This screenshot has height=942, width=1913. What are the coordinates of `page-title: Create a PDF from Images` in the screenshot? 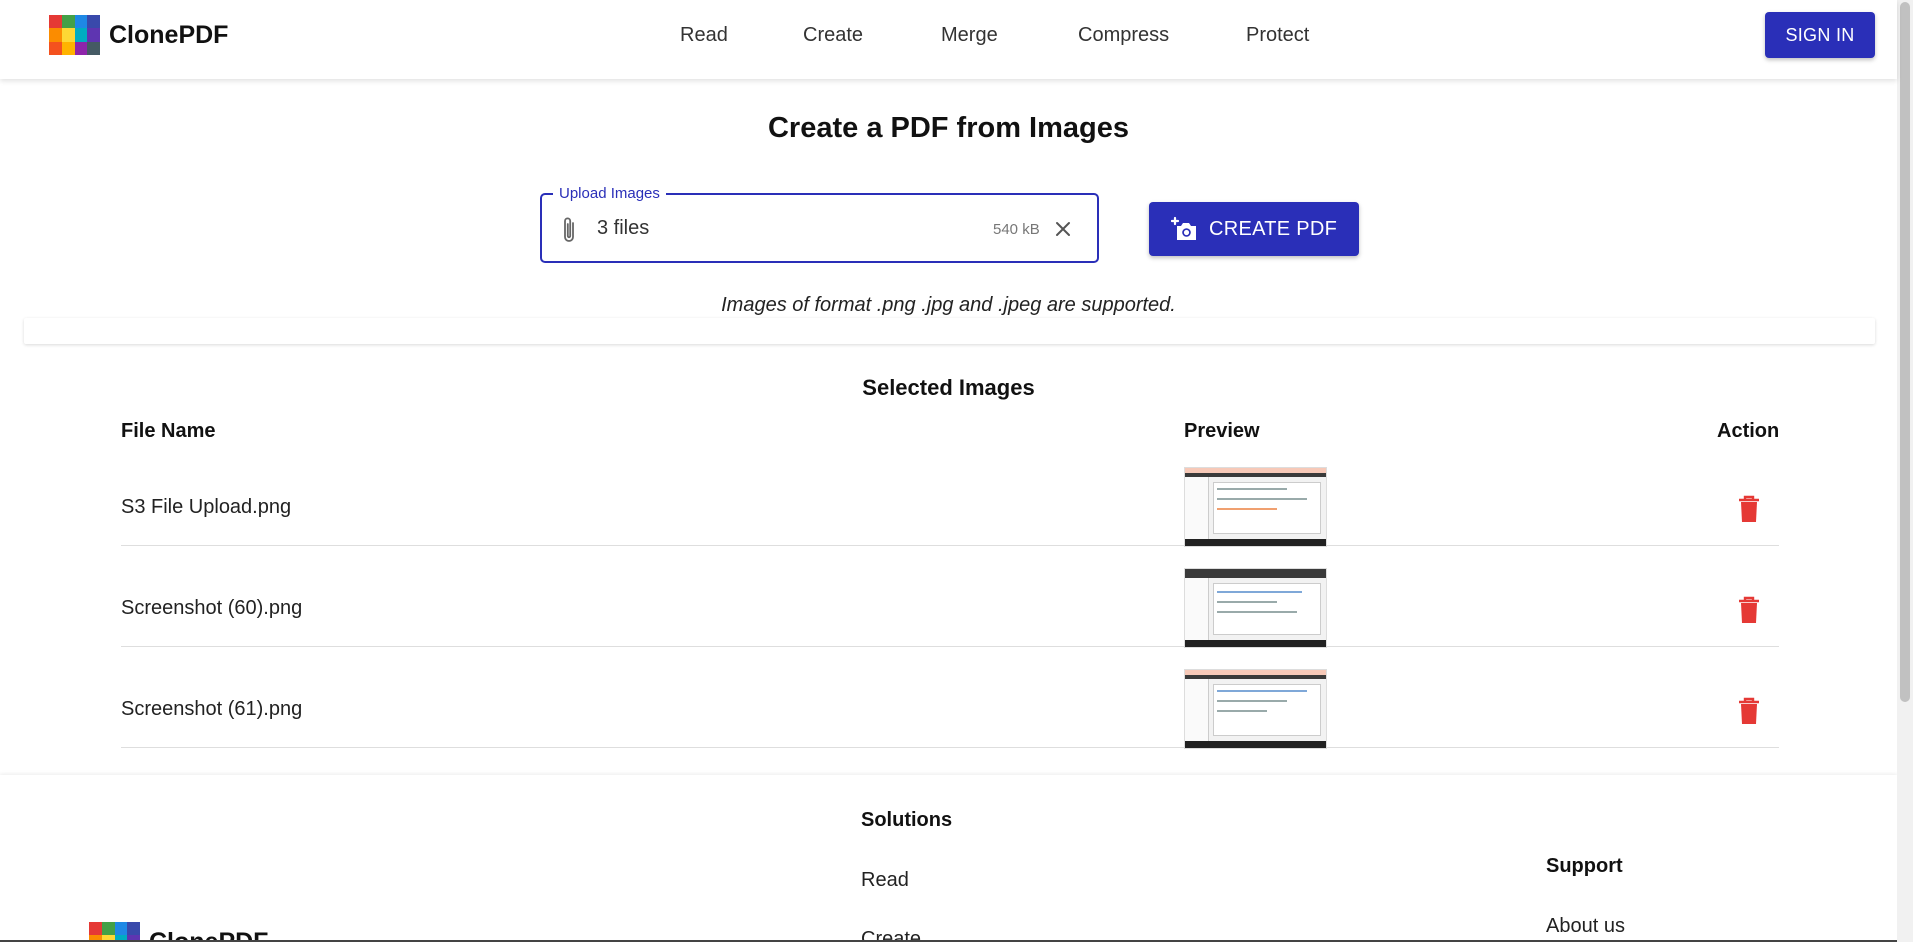 It's located at (948, 128).